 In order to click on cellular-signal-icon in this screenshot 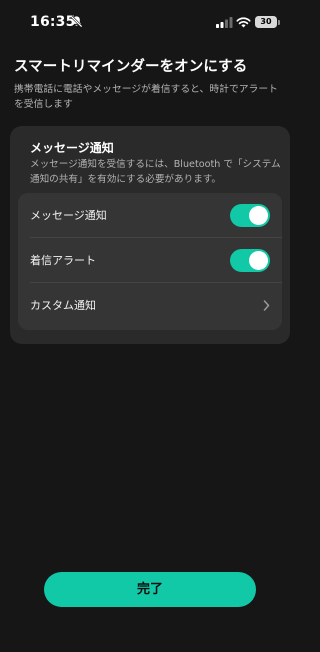, I will do `click(224, 22)`.